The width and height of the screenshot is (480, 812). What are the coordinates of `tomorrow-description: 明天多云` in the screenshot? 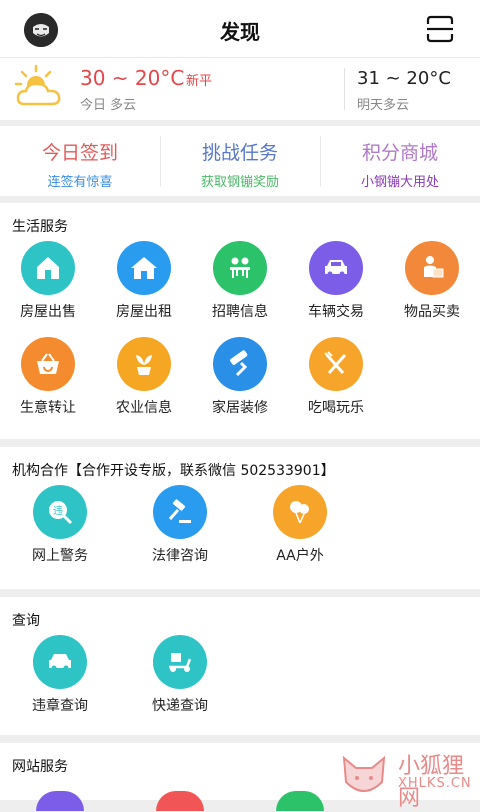 It's located at (383, 105).